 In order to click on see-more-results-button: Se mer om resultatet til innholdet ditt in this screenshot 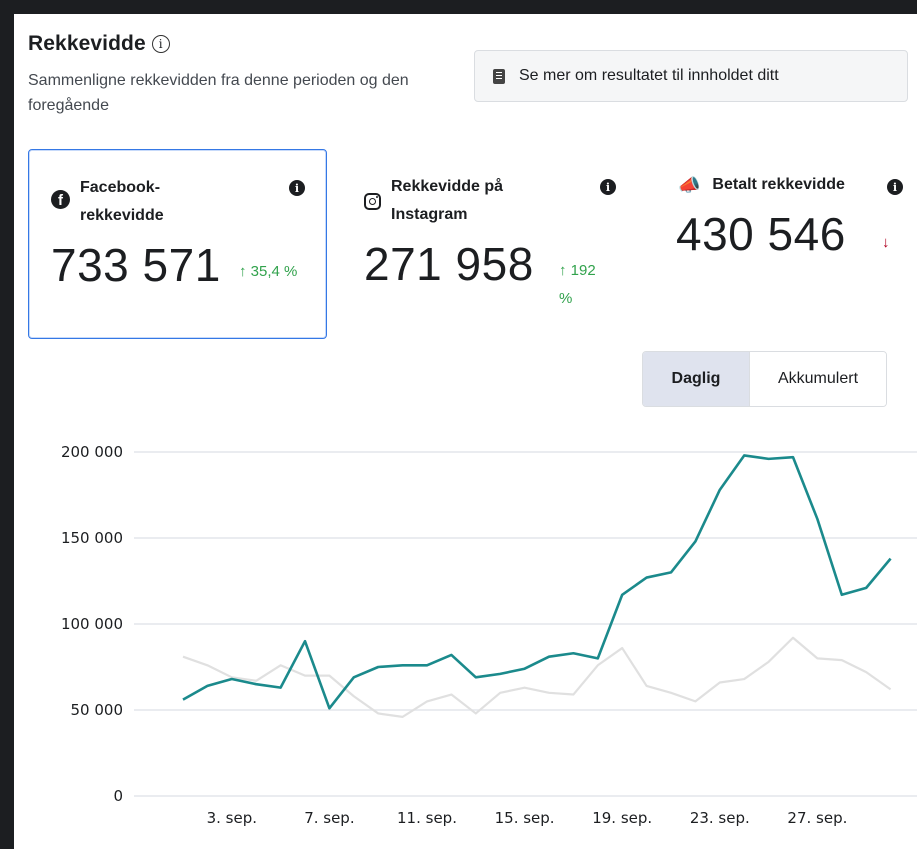, I will do `click(691, 76)`.